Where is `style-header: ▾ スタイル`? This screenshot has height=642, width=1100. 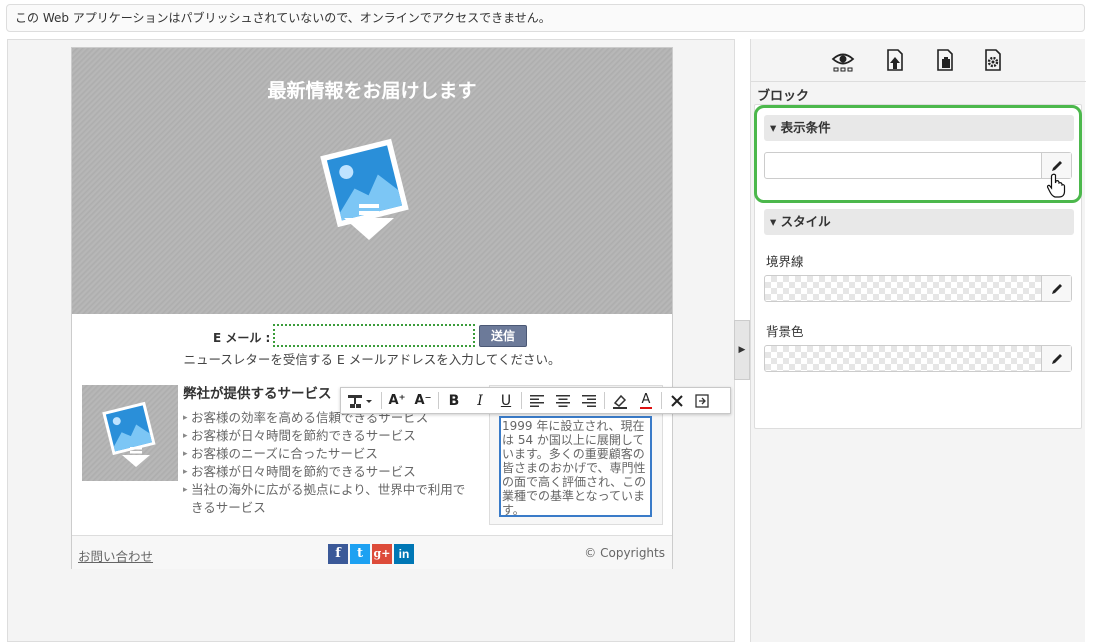 style-header: ▾ スタイル is located at coordinates (919, 222).